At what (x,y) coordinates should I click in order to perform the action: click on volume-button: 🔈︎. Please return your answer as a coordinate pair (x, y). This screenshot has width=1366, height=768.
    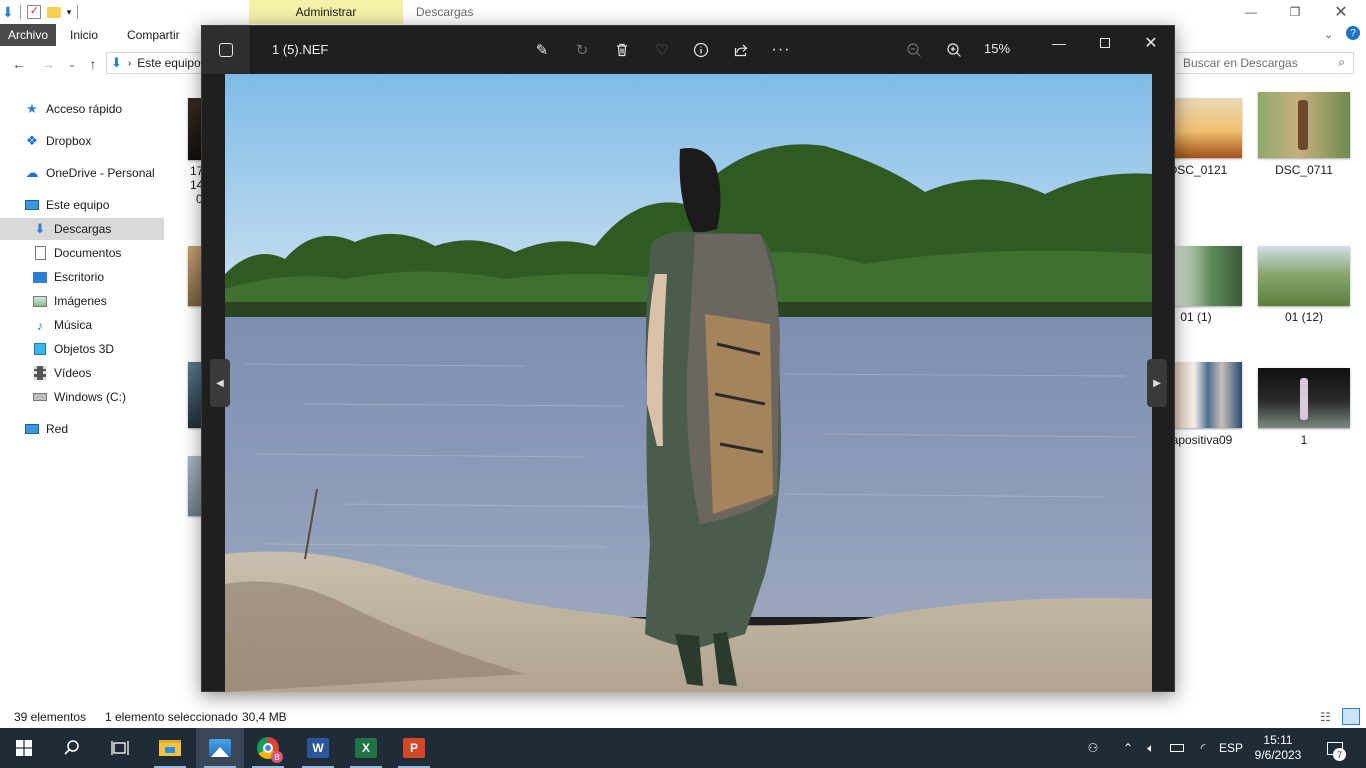
    Looking at the image, I should click on (1151, 748).